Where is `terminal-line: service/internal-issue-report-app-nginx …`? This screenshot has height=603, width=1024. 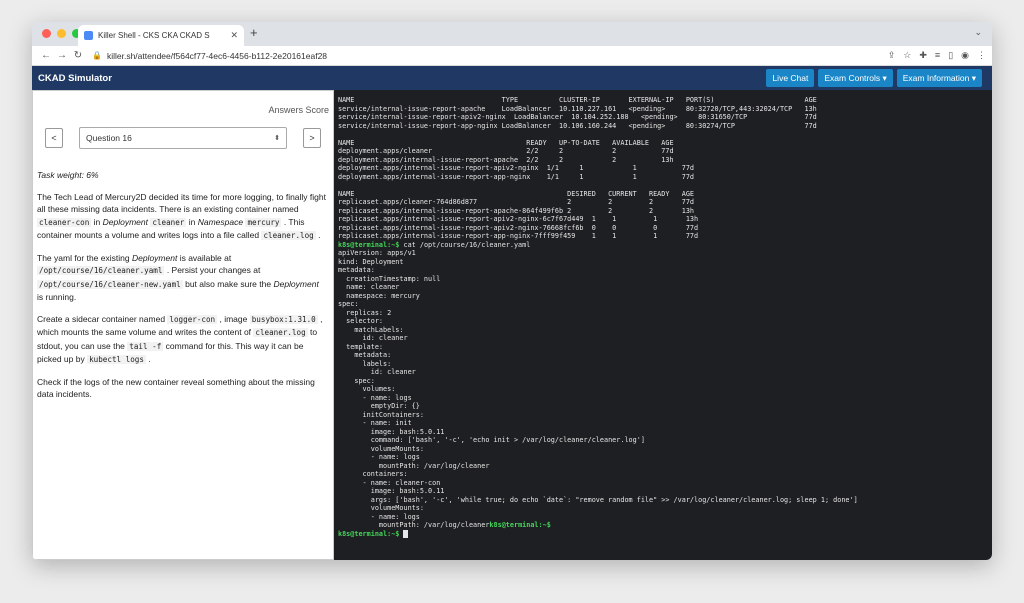 terminal-line: service/internal-issue-report-app-nginx … is located at coordinates (577, 125).